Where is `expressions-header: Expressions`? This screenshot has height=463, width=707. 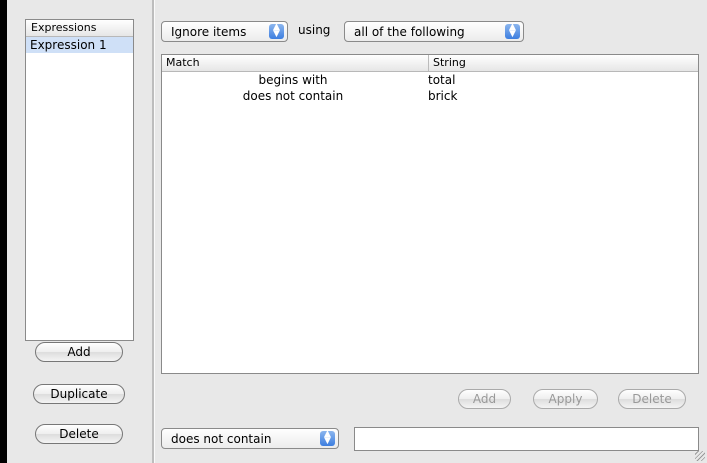
expressions-header: Expressions is located at coordinates (79, 28).